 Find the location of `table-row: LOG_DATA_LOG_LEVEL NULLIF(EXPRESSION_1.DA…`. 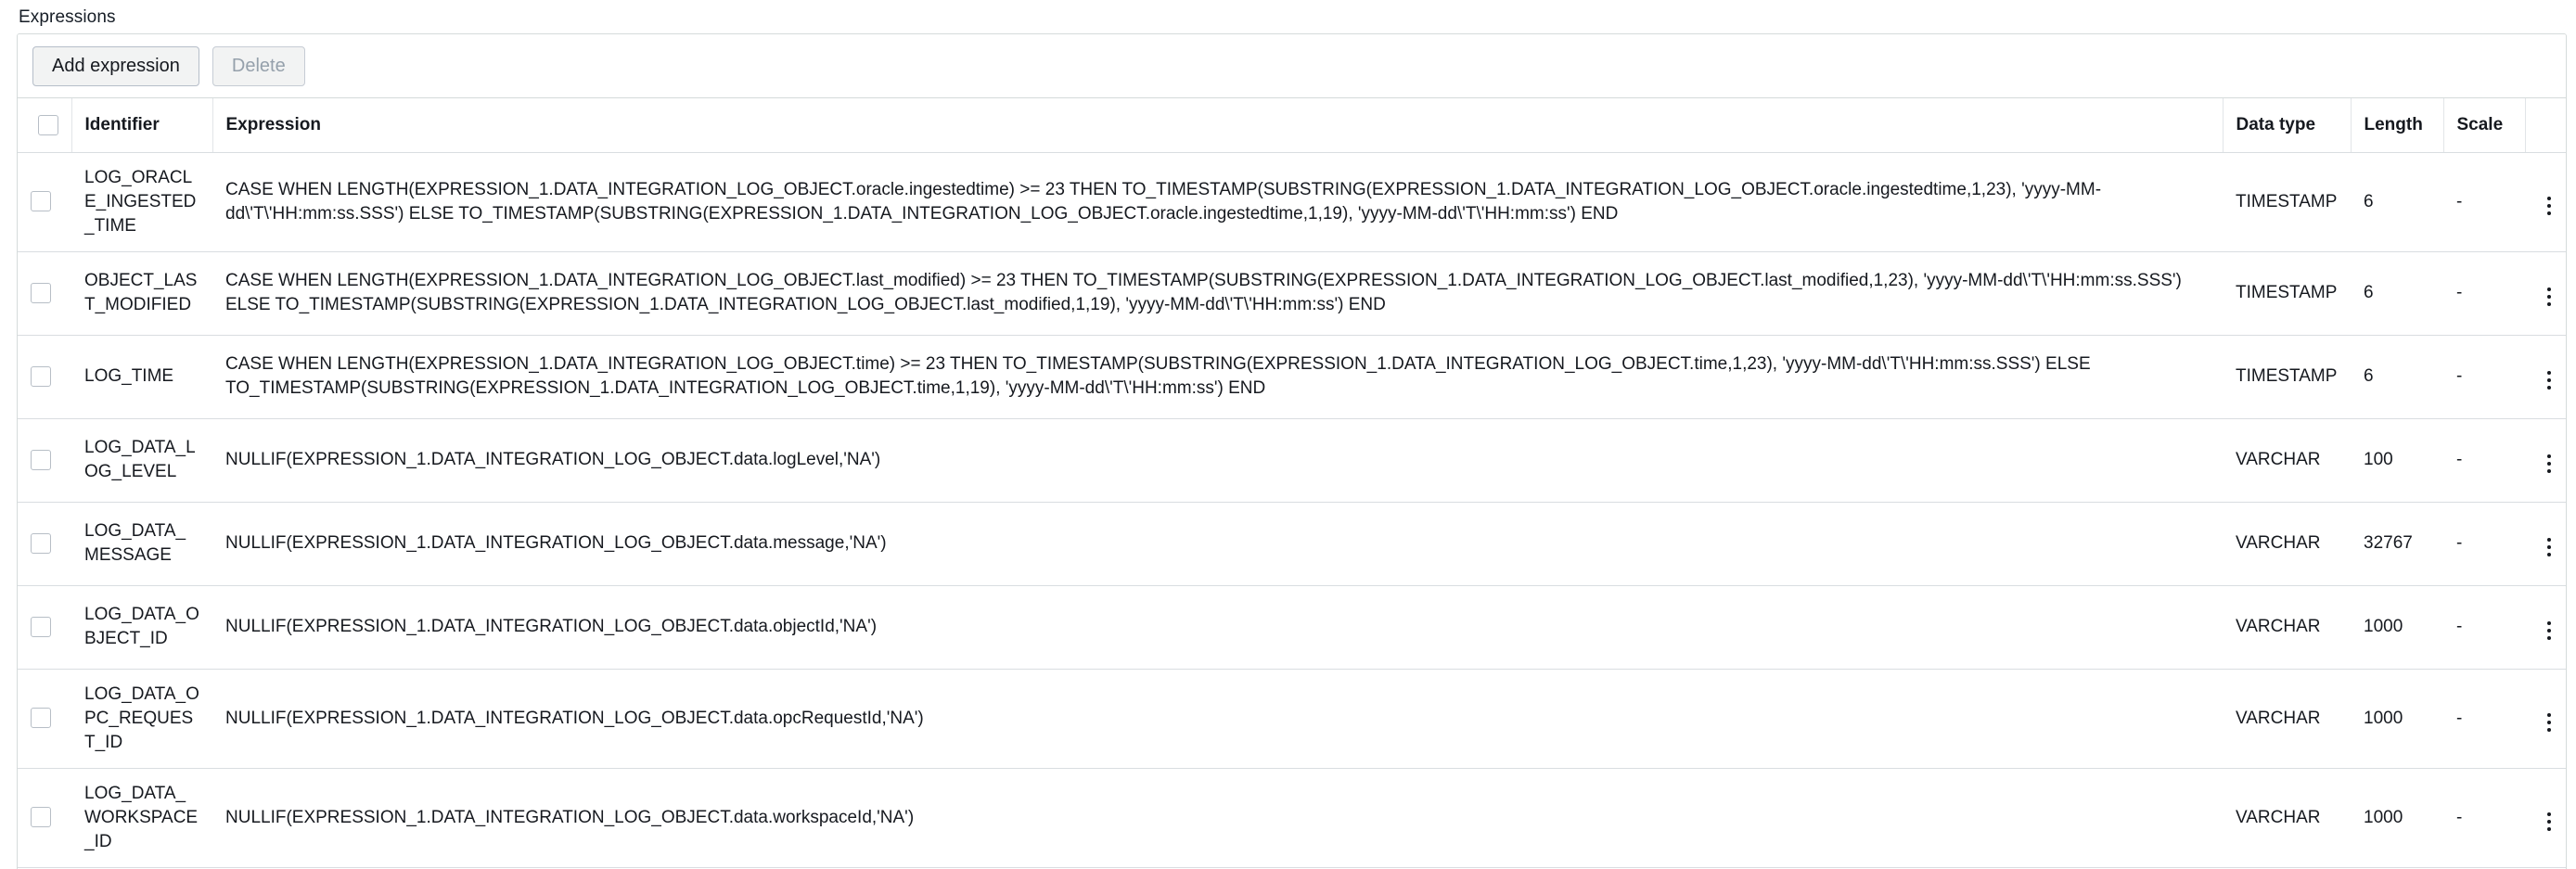

table-row: LOG_DATA_LOG_LEVEL NULLIF(EXPRESSION_1.DA… is located at coordinates (1292, 460).